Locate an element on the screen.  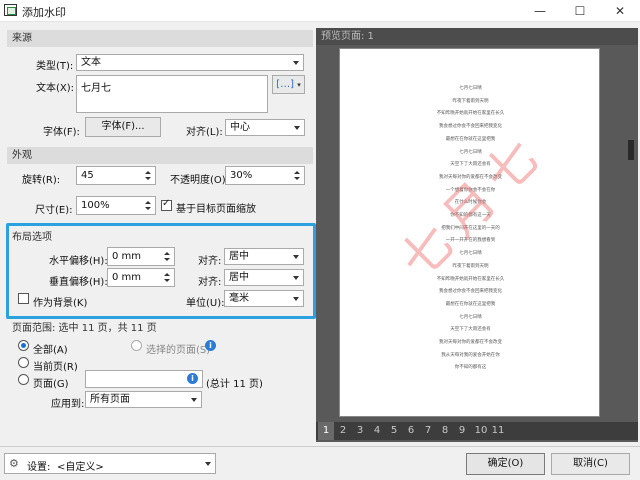
h-offset-label: 水平偏移(H): is located at coordinates (78, 261).